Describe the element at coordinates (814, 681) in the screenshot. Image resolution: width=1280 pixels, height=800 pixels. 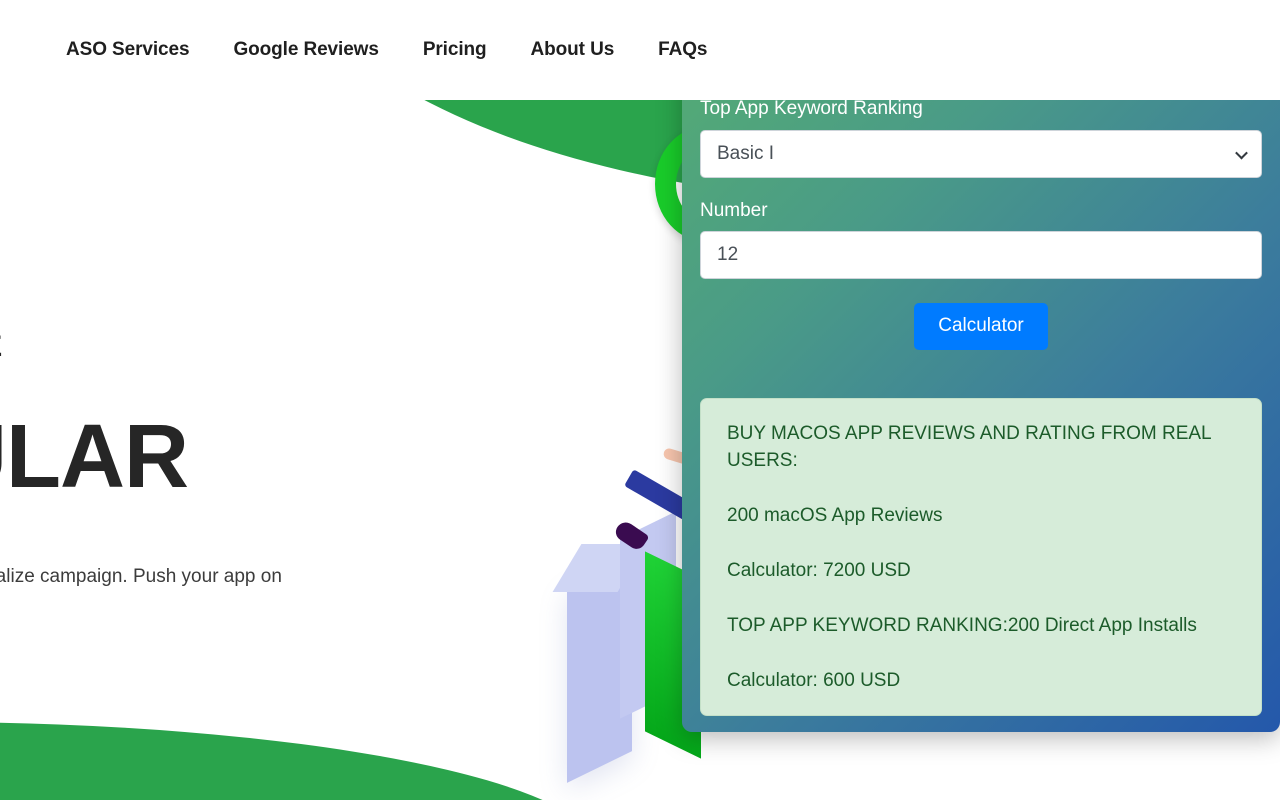
I see `result-line-ranking-price: Calculator: 600 USD` at that location.